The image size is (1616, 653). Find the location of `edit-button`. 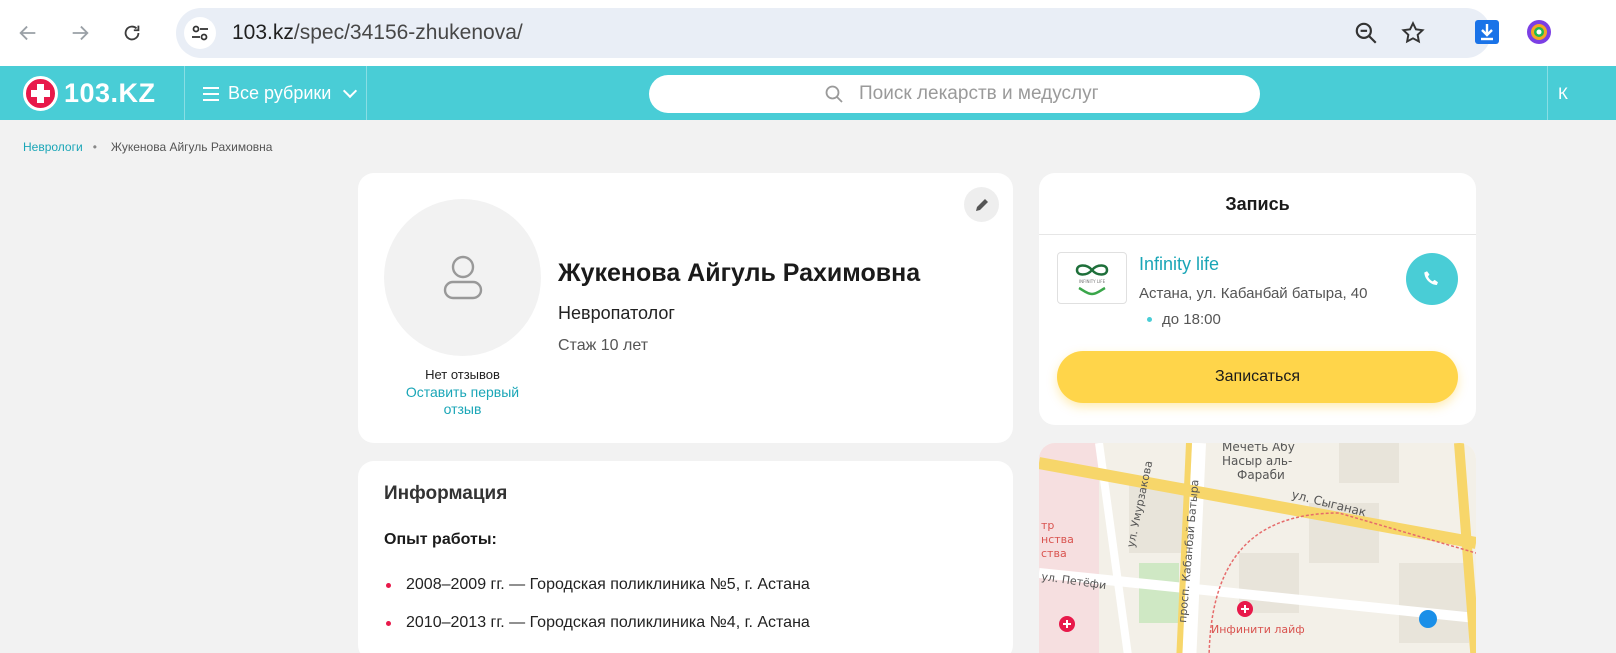

edit-button is located at coordinates (981, 204).